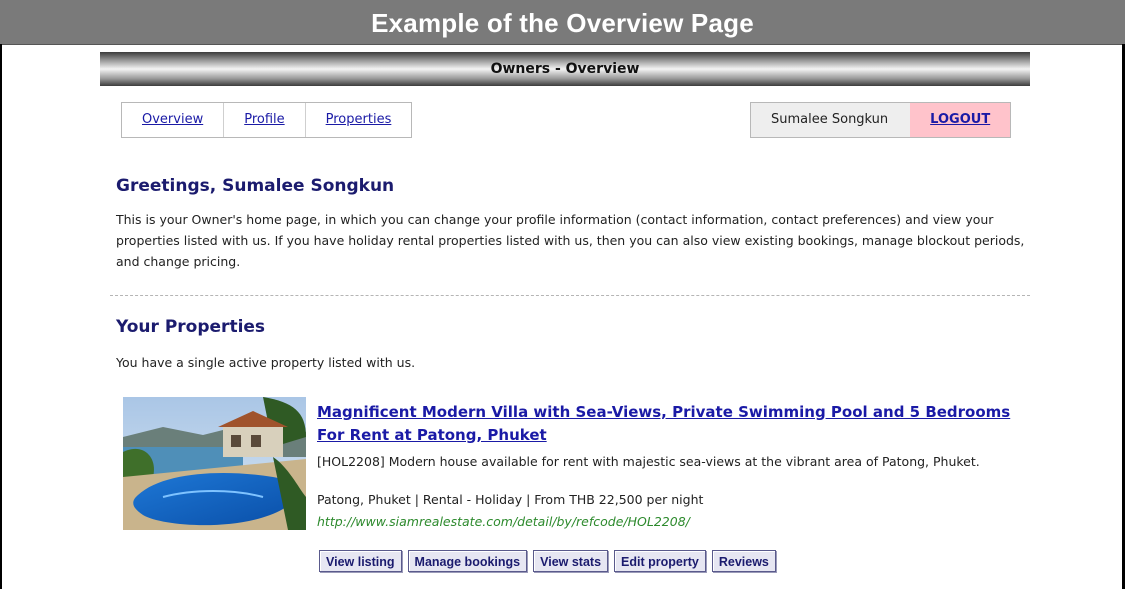  What do you see at coordinates (660, 561) in the screenshot?
I see `edit-property-button: Edit property` at bounding box center [660, 561].